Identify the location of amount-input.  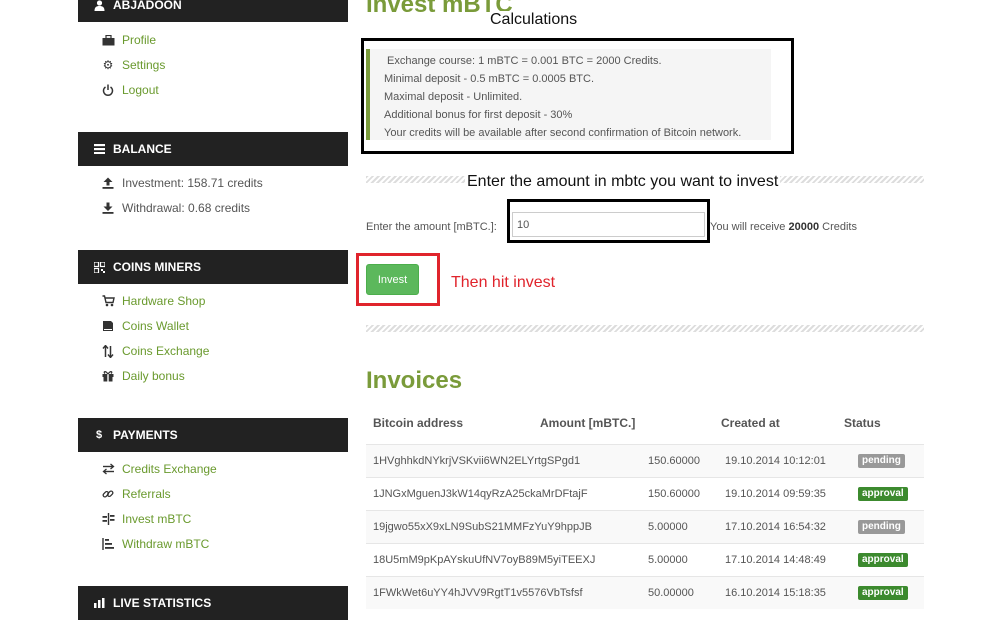
(608, 224).